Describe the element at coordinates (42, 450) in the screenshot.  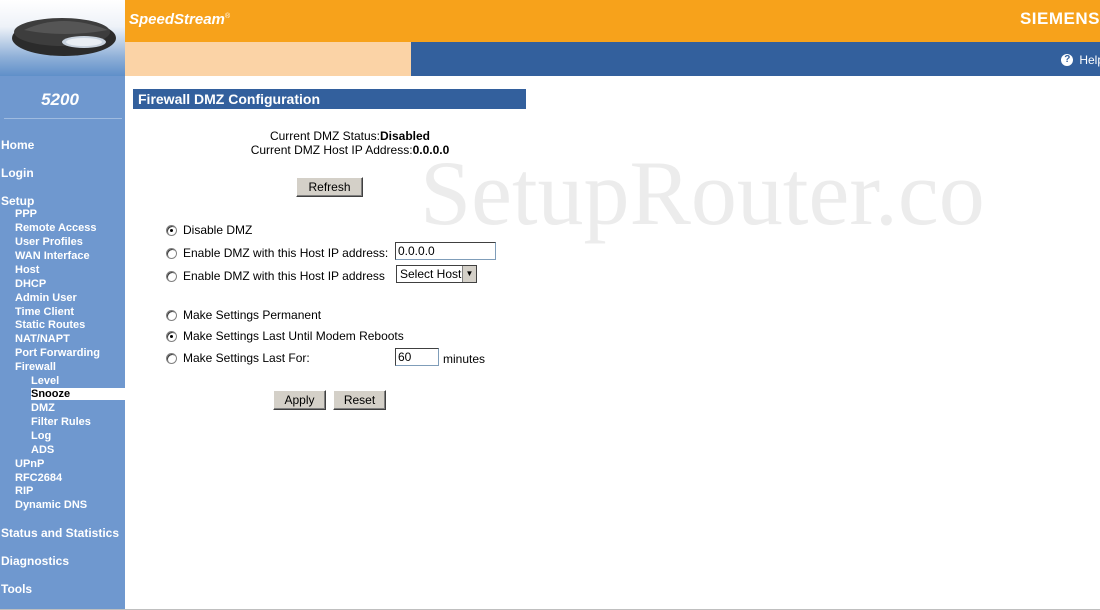
I see `sidebar-item-ads: ADS` at that location.